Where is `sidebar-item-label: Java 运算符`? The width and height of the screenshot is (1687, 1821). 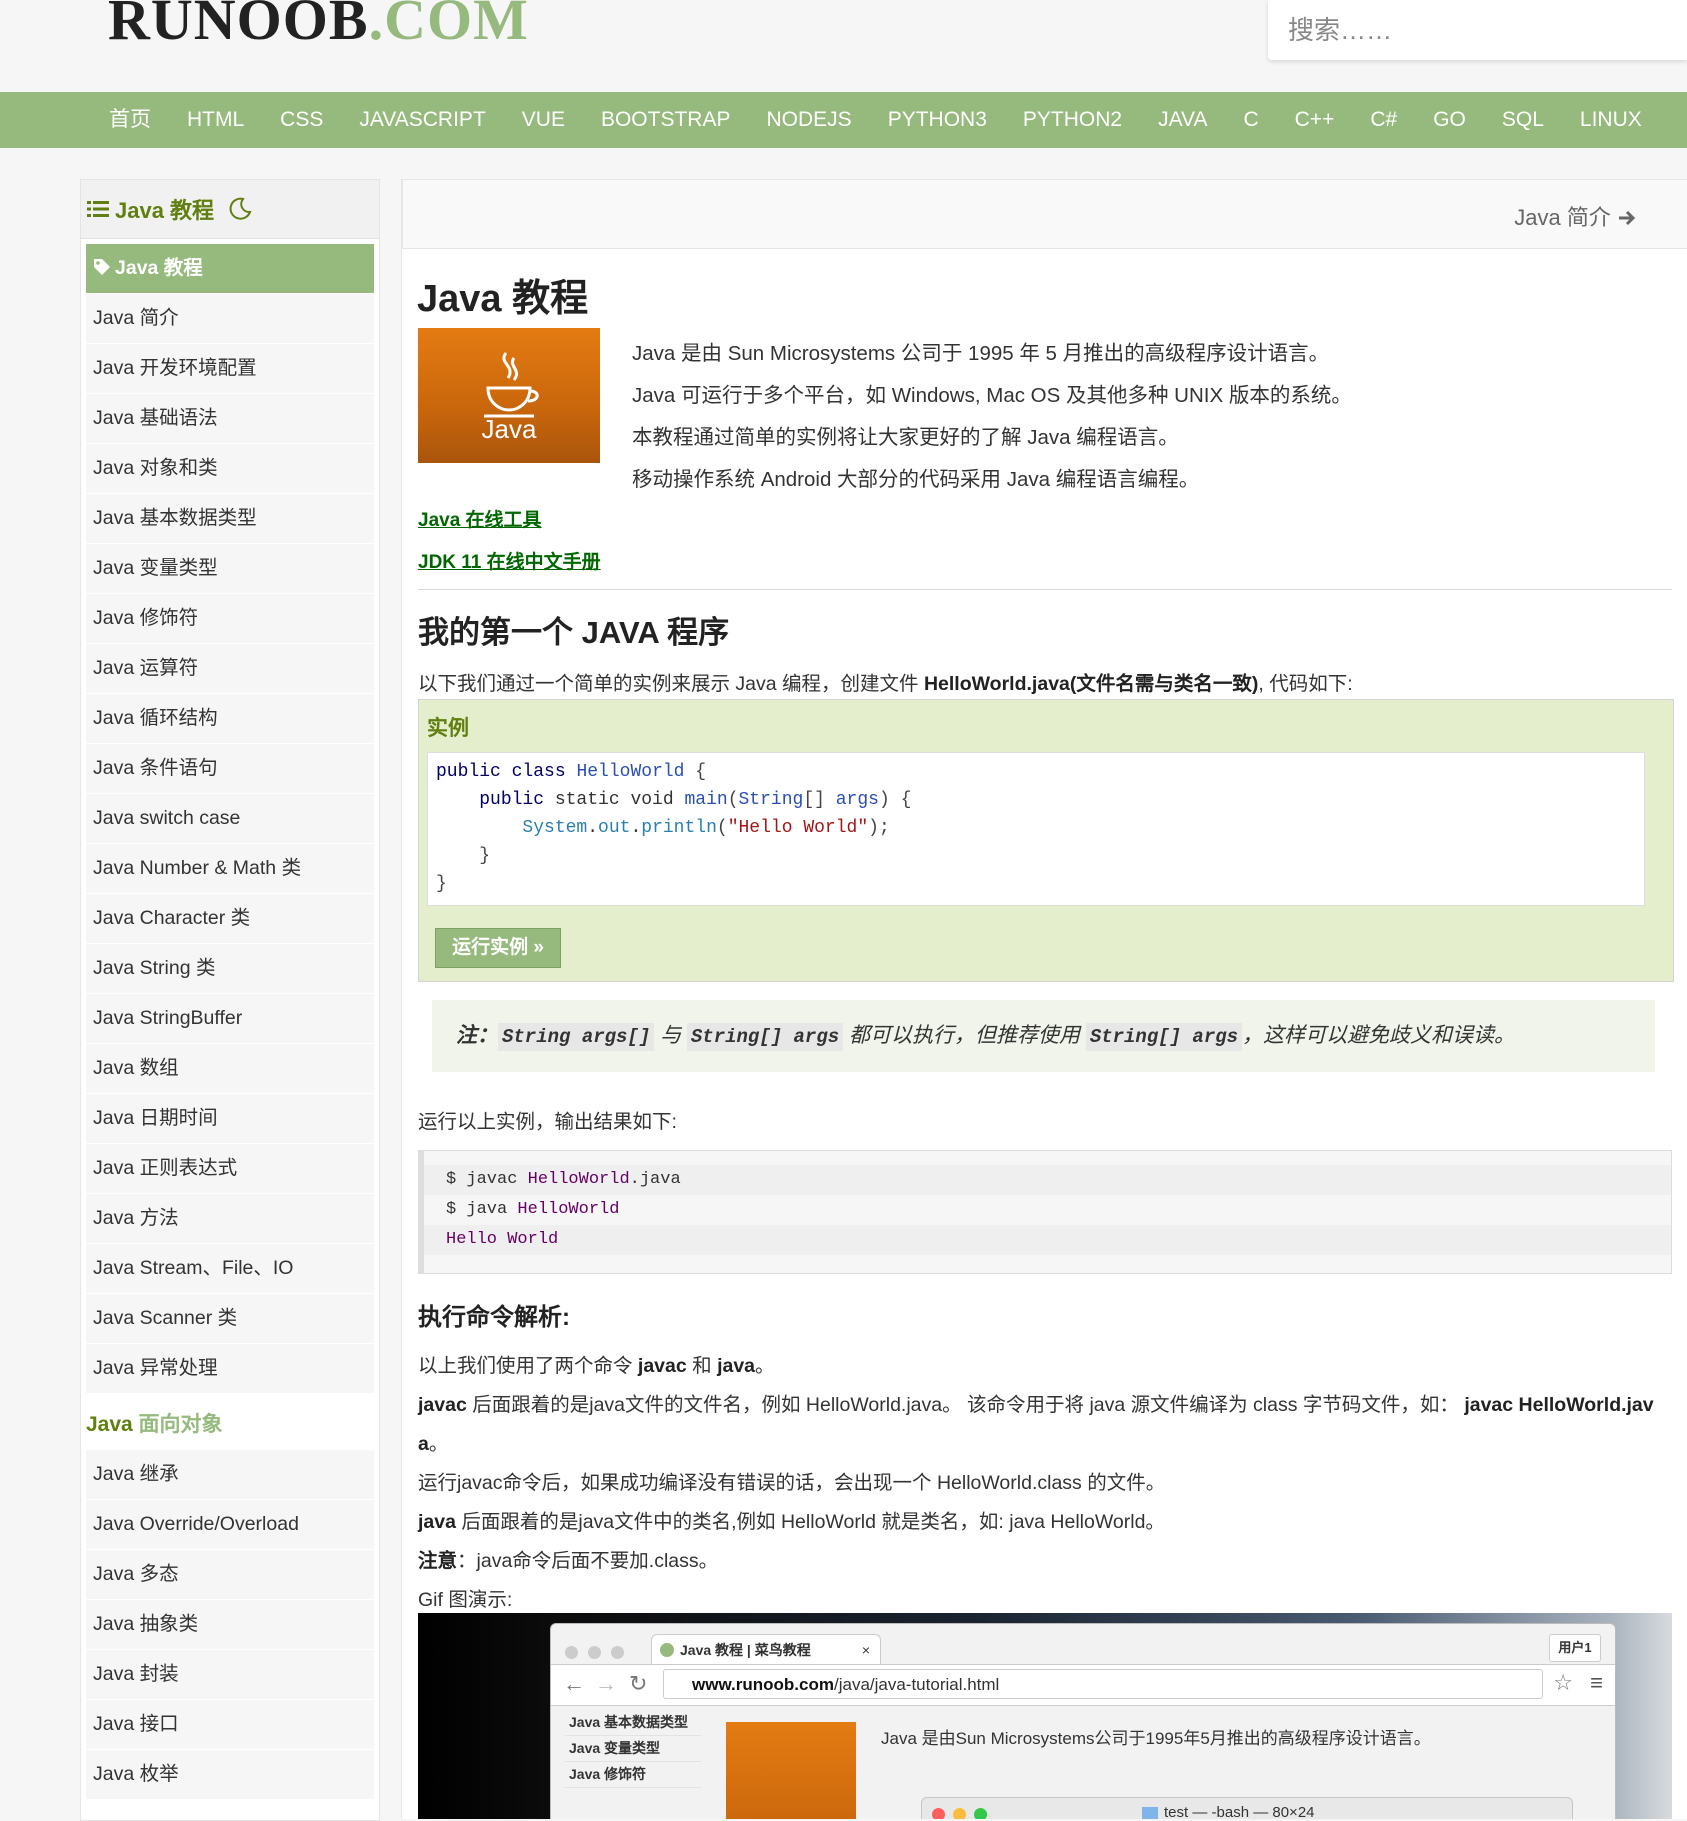
sidebar-item-label: Java 运算符 is located at coordinates (146, 668).